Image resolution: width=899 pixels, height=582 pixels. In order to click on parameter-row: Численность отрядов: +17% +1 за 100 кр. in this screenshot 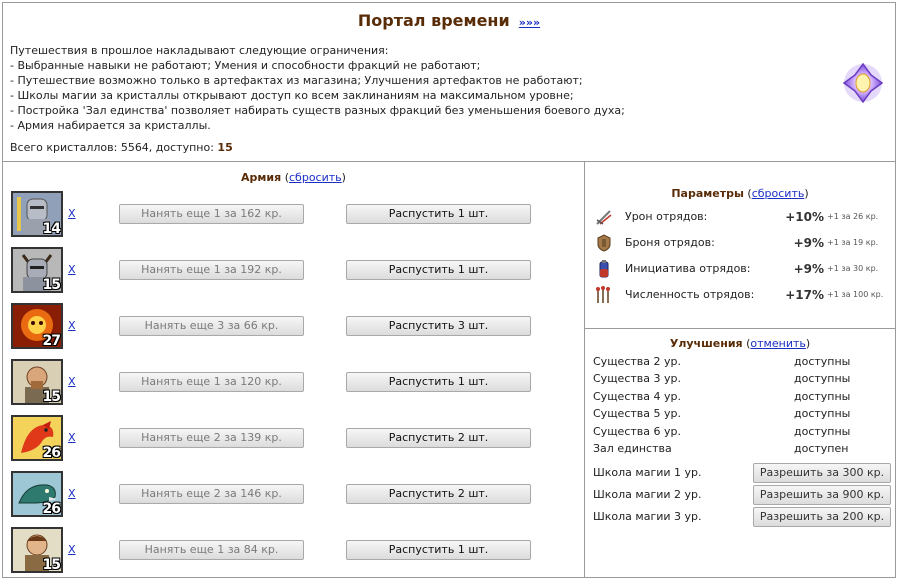, I will do `click(742, 295)`.